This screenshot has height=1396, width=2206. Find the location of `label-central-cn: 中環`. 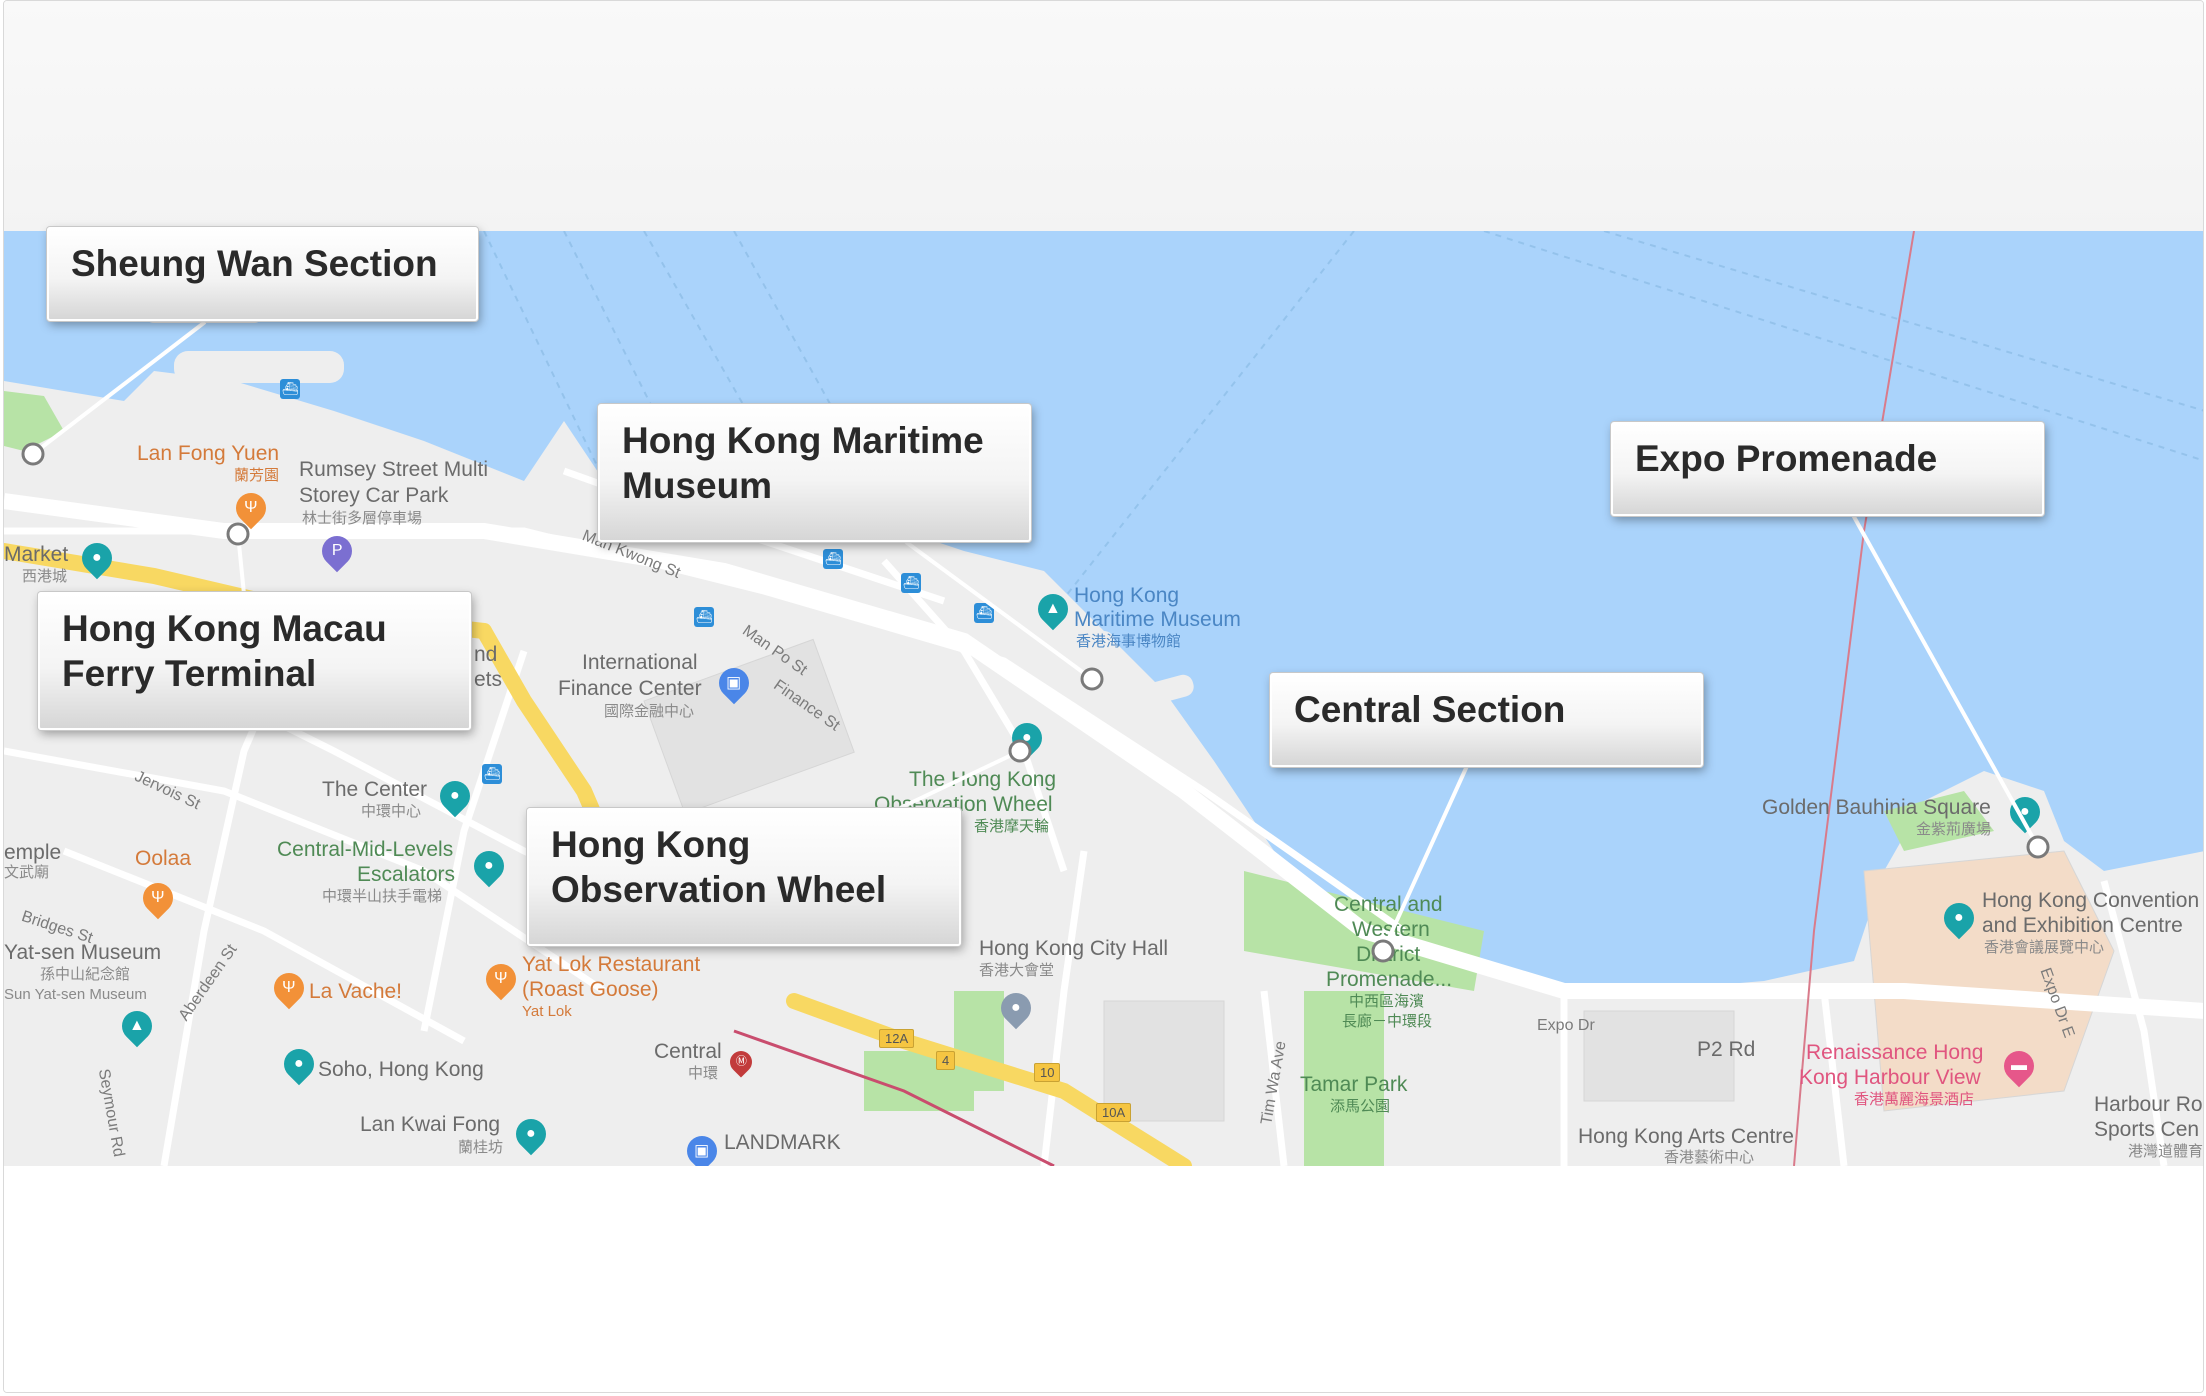

label-central-cn: 中環 is located at coordinates (703, 1073).